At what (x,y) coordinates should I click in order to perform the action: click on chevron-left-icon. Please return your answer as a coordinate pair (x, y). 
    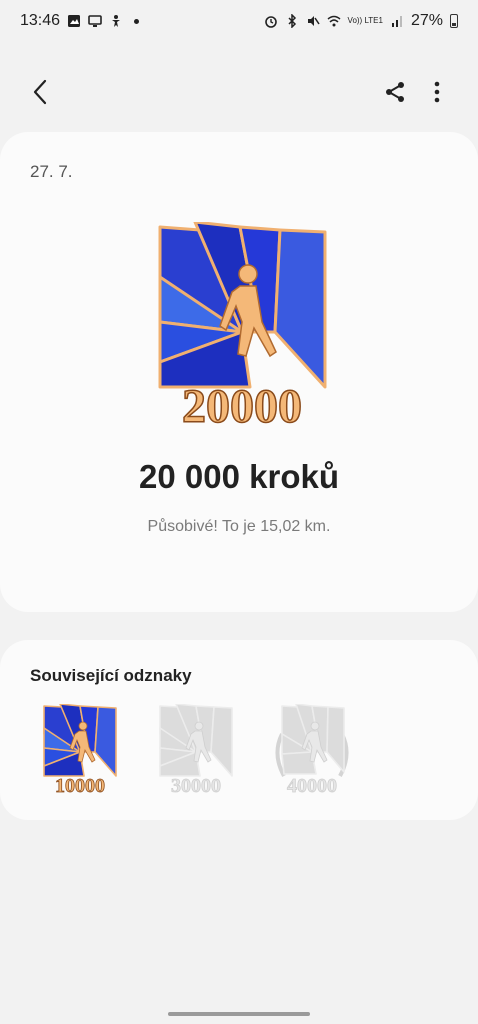
    Looking at the image, I should click on (40, 92).